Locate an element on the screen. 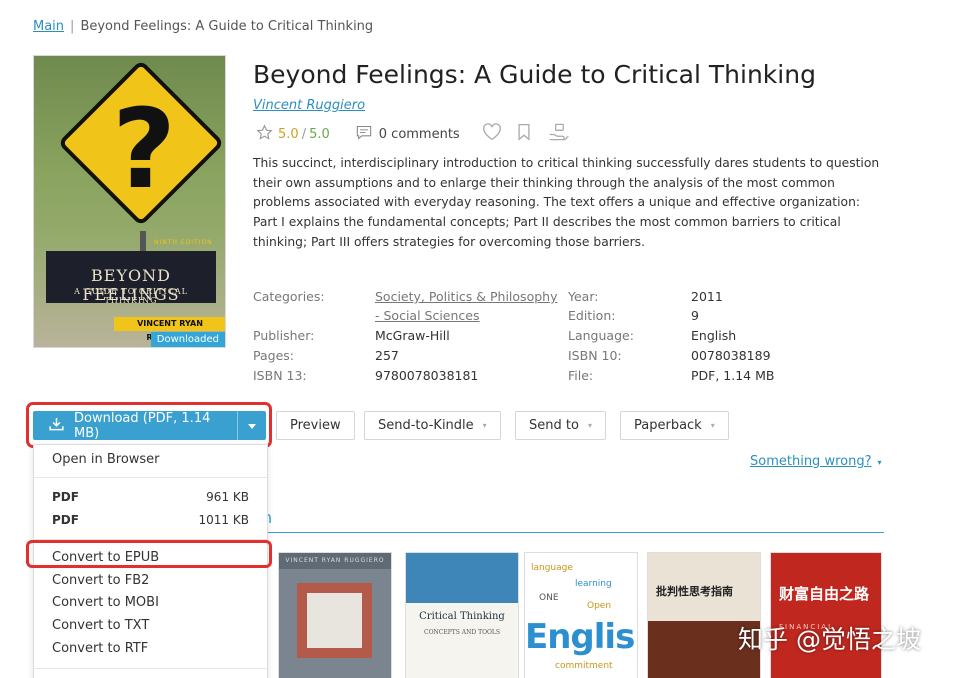 The image size is (975, 678). publisher-value: McGraw-Hill is located at coordinates (412, 335).